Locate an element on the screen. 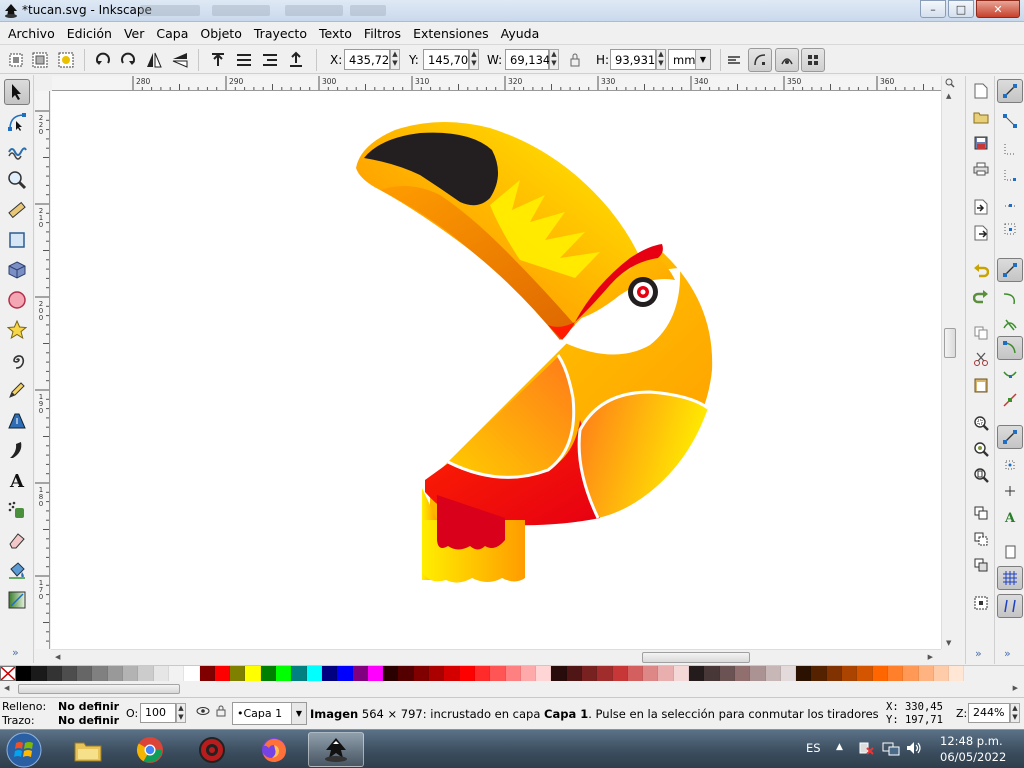 This screenshot has height=768, width=1024. snap-nodes-icon is located at coordinates (1010, 270).